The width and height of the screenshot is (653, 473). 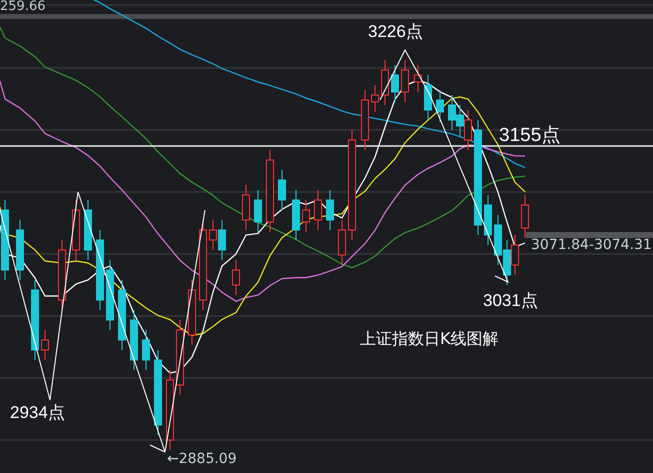 What do you see at coordinates (395, 31) in the screenshot?
I see `price-label: 3226点` at bounding box center [395, 31].